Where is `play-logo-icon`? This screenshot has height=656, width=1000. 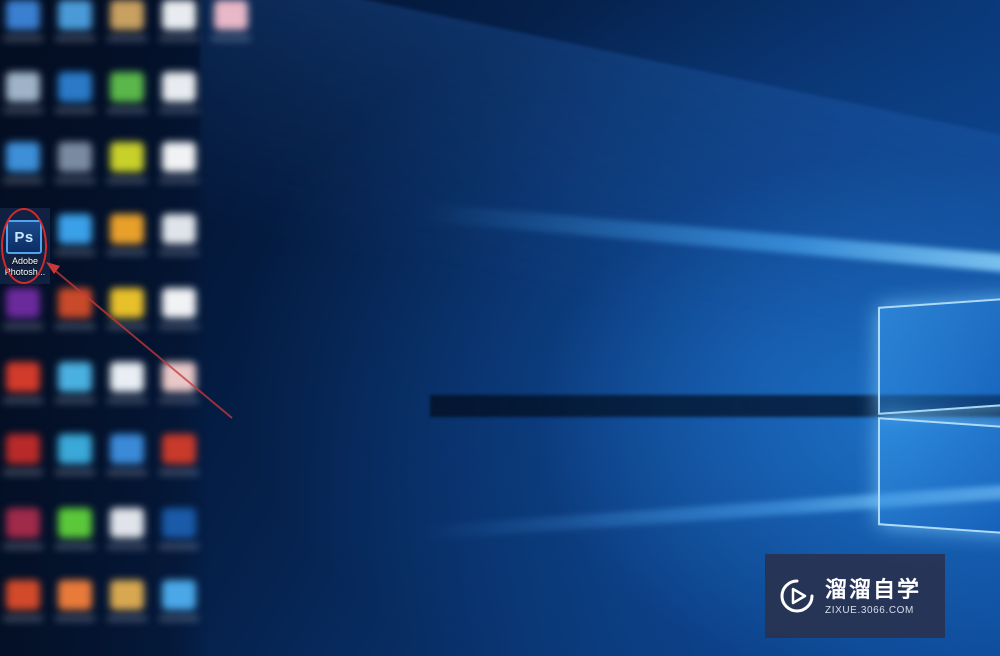 play-logo-icon is located at coordinates (797, 596).